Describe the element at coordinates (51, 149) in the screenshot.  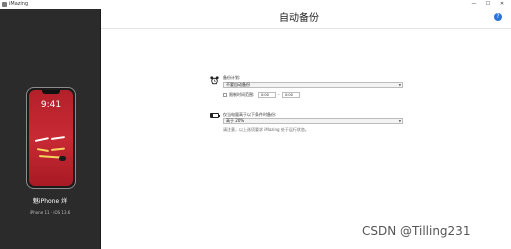
I see `wallpaper-calligraphy` at that location.